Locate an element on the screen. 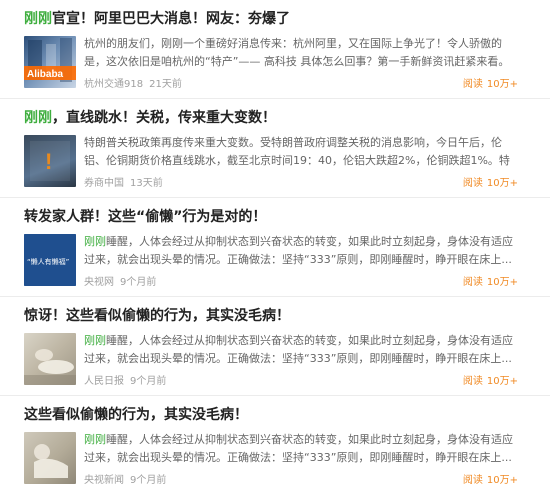 This screenshot has width=550, height=504. title-text: 惊讶！这些看似偷懒的行为，其实没毛病！ is located at coordinates (157, 316).